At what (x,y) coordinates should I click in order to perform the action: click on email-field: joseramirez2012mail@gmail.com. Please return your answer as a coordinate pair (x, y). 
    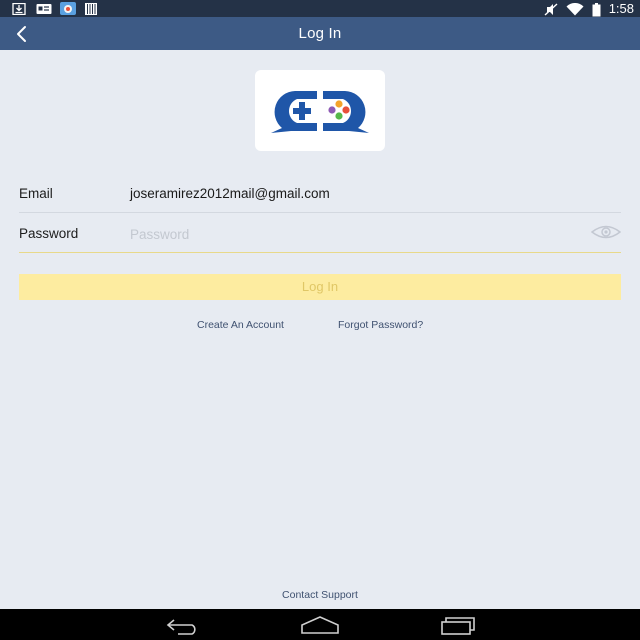
    Looking at the image, I should click on (230, 193).